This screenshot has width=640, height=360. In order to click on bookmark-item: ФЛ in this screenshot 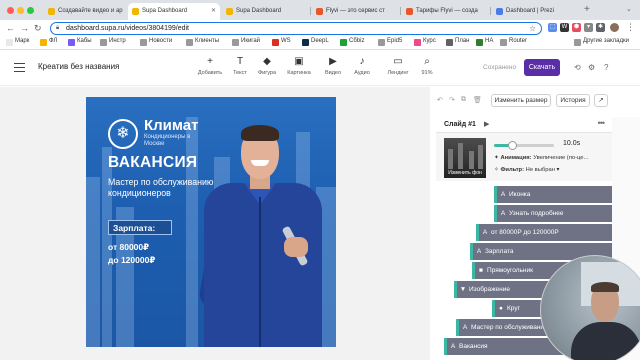, I will do `click(48, 42)`.